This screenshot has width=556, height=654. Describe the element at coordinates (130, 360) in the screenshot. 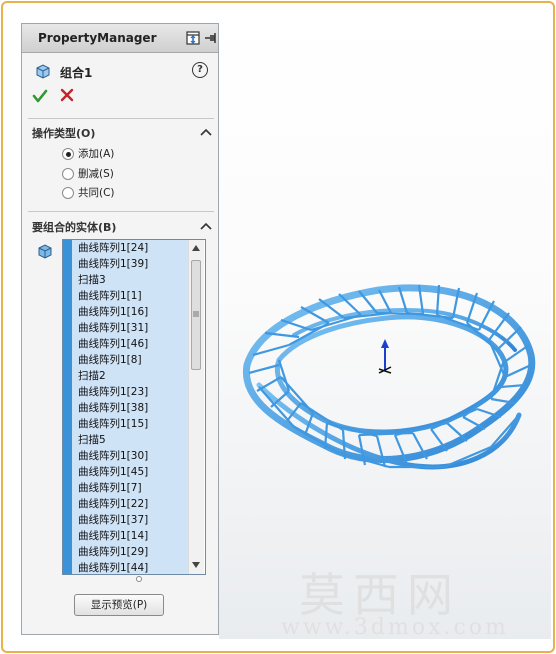

I see `list-item: 曲线阵列1[8]` at that location.